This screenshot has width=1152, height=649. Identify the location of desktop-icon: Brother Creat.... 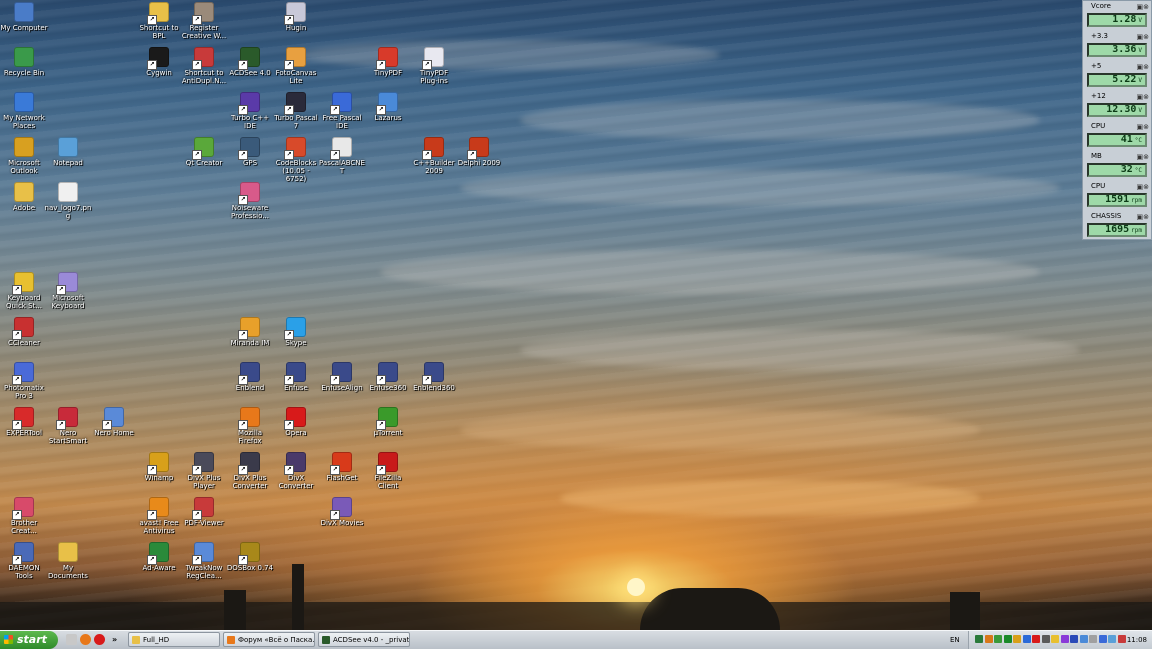
(24, 516).